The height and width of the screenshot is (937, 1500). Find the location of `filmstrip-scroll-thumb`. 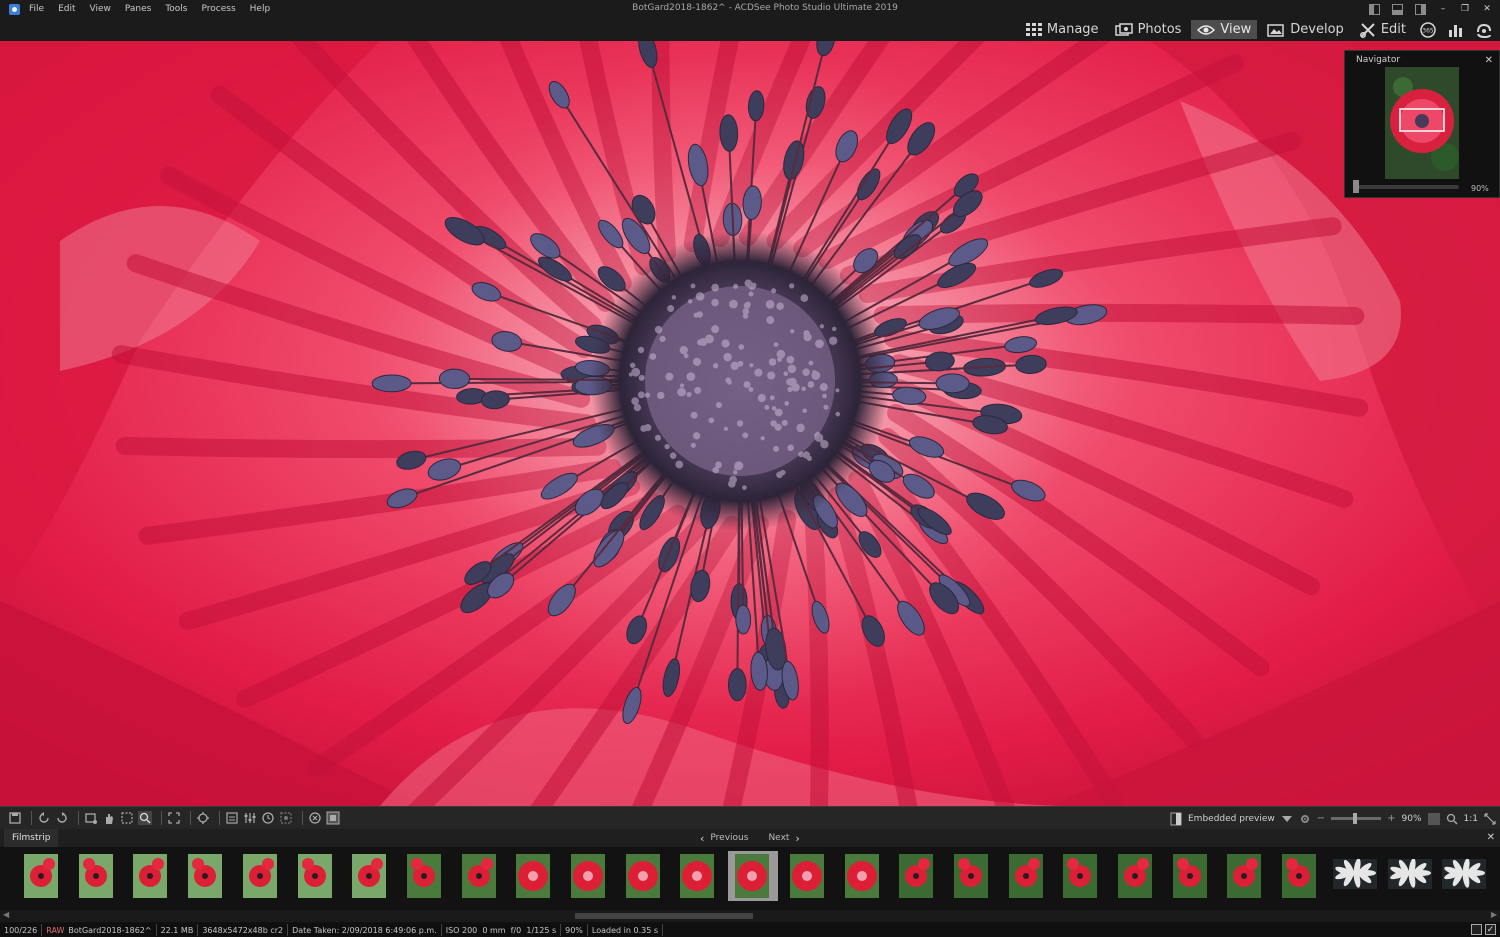

filmstrip-scroll-thumb is located at coordinates (664, 916).